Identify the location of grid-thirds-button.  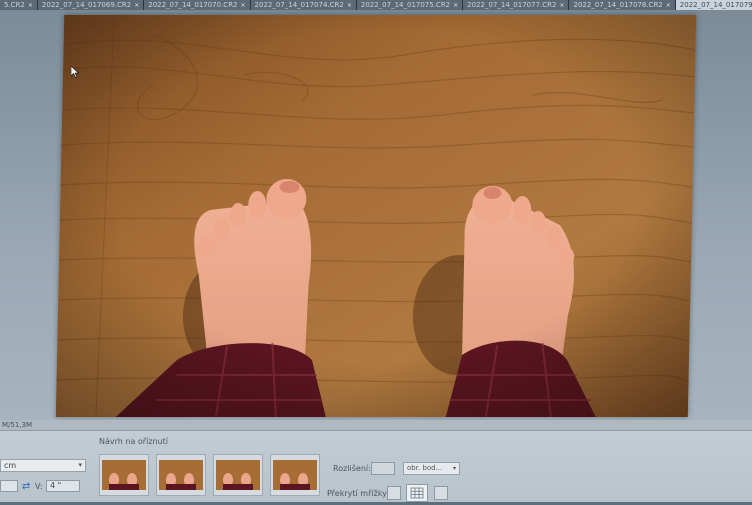
(417, 493).